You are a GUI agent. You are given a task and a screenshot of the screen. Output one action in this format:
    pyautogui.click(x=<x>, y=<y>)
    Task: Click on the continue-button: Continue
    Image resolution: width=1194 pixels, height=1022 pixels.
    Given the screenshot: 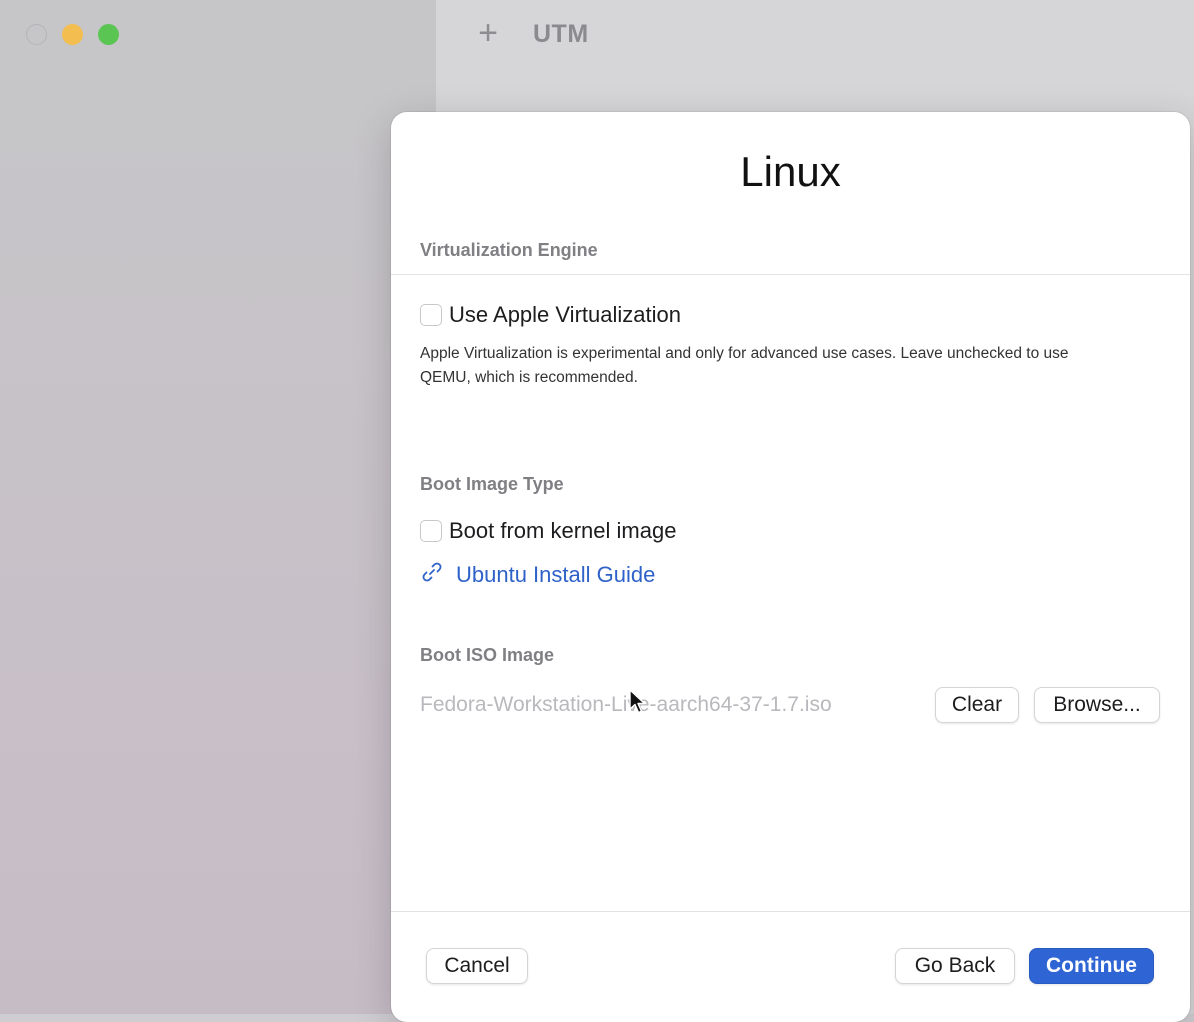 What is the action you would take?
    pyautogui.click(x=1091, y=966)
    